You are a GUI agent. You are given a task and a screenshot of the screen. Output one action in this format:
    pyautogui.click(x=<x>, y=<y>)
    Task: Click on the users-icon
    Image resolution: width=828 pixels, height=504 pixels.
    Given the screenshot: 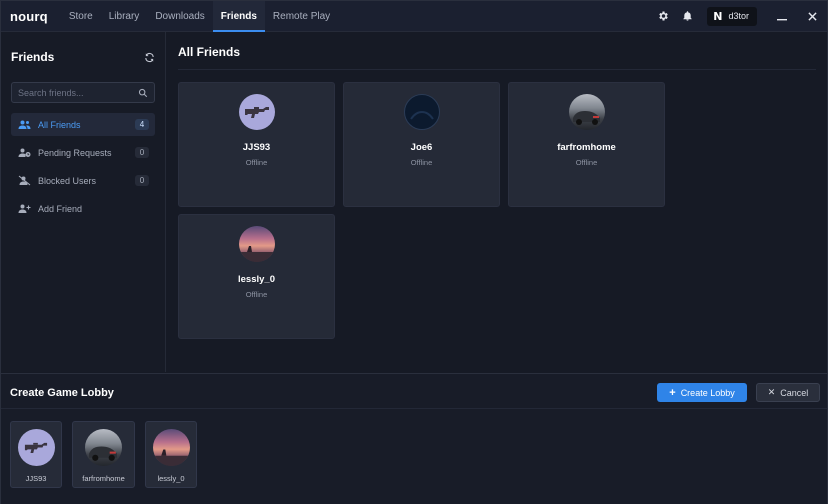 What is the action you would take?
    pyautogui.click(x=24, y=125)
    